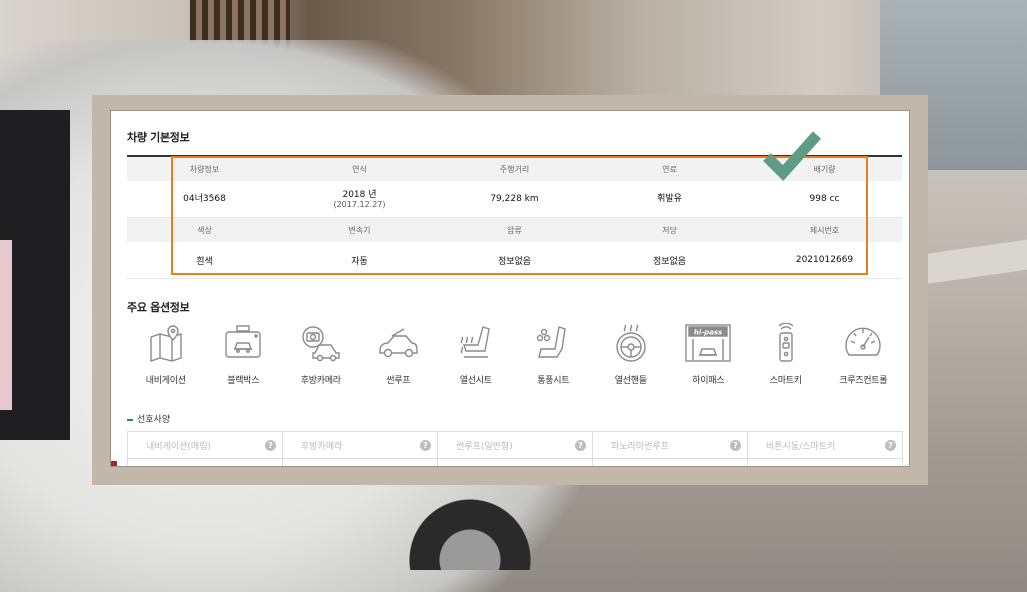 The width and height of the screenshot is (1027, 592). Describe the element at coordinates (825, 445) in the screenshot. I see `pref-cell-smart-key: 버튼시동/스마트키?` at that location.